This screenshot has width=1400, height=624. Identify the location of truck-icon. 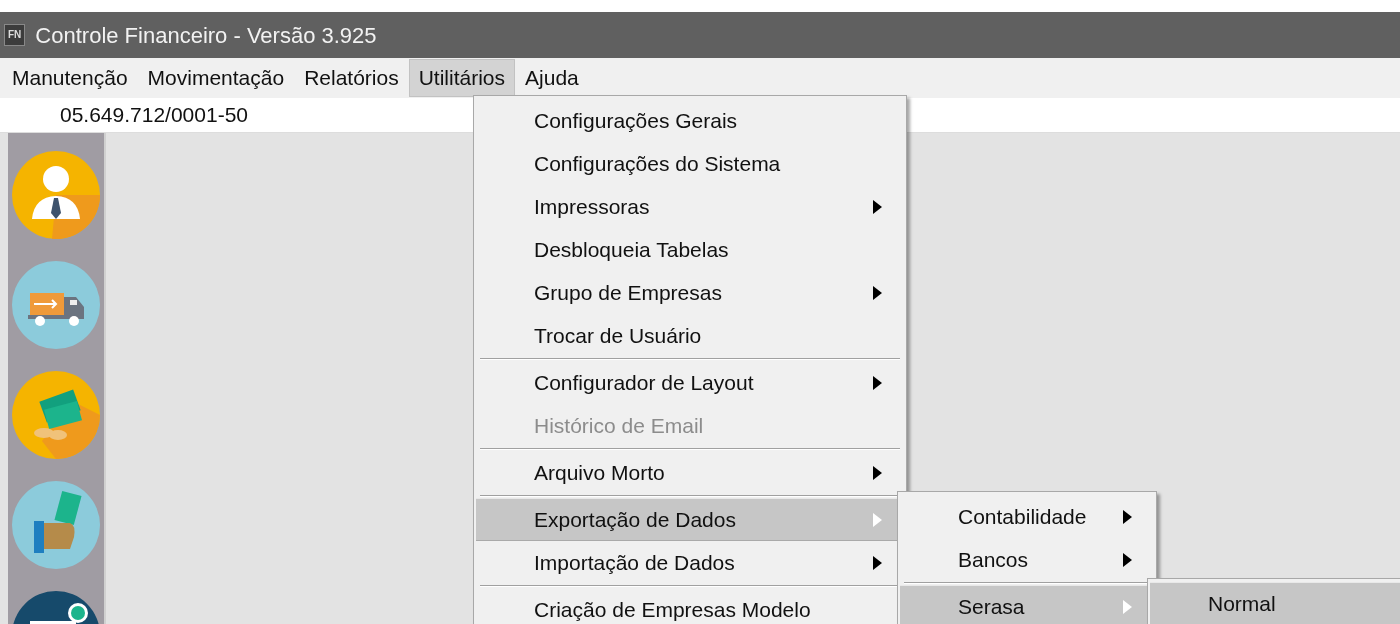
(56, 305).